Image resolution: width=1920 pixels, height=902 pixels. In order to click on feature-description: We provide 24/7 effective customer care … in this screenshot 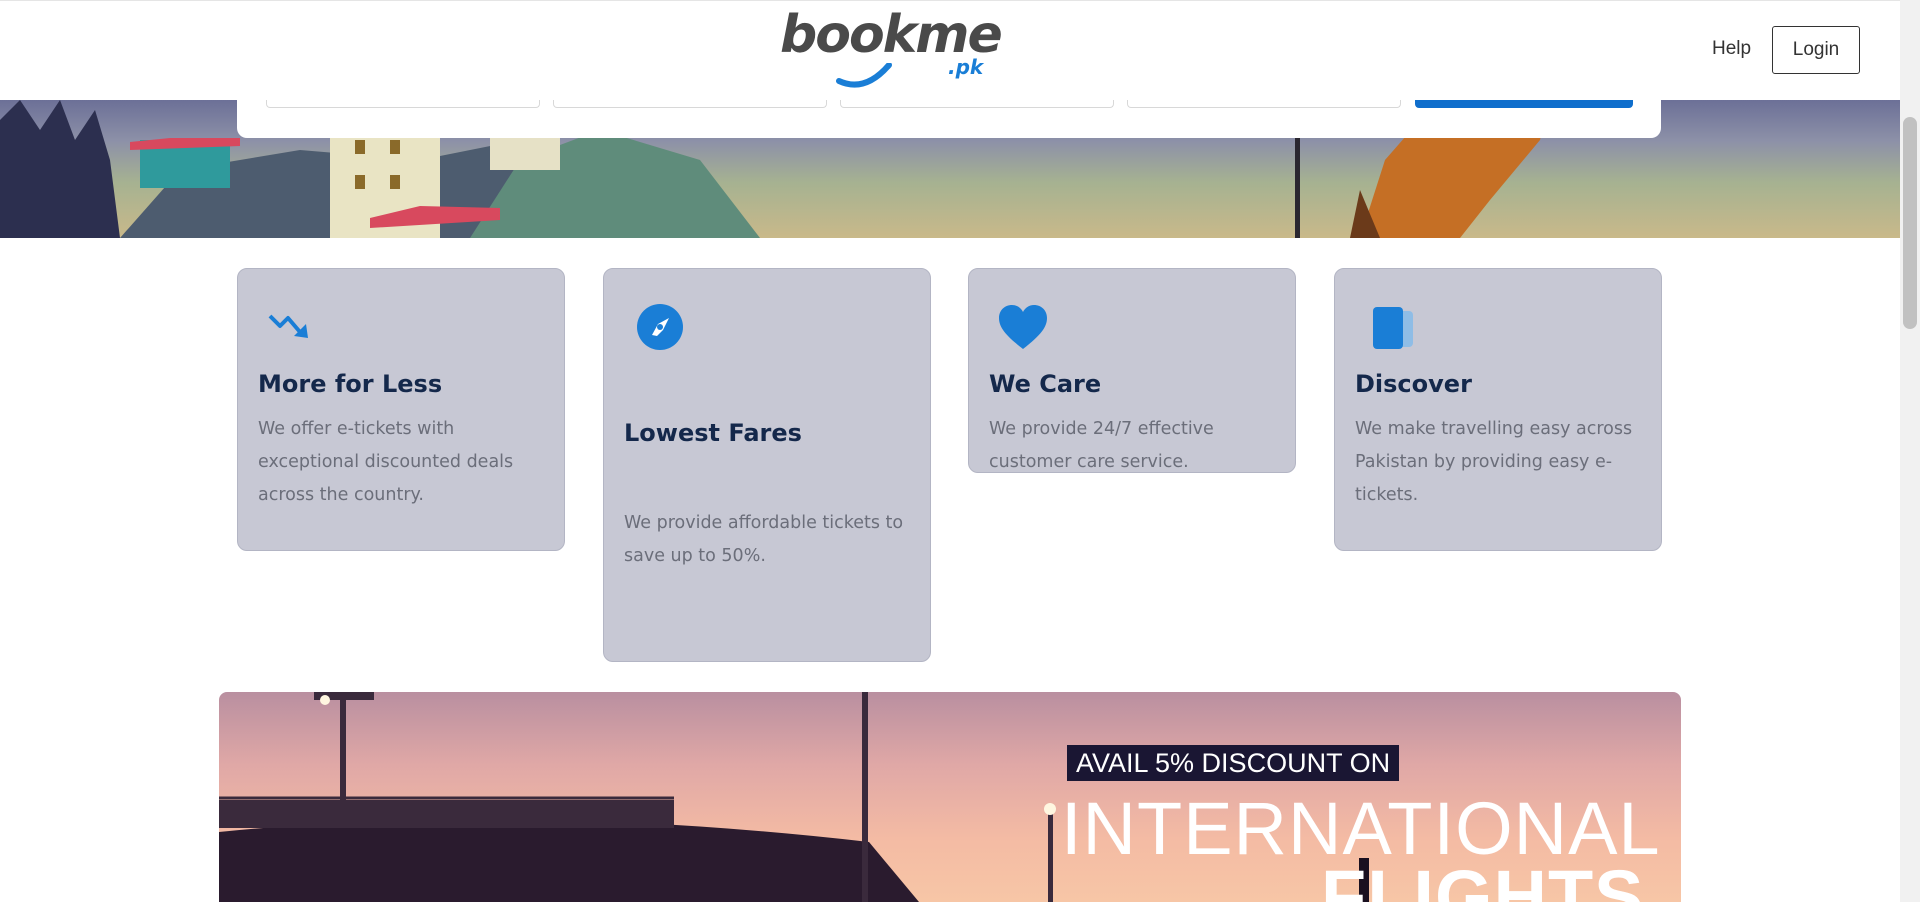, I will do `click(1101, 445)`.